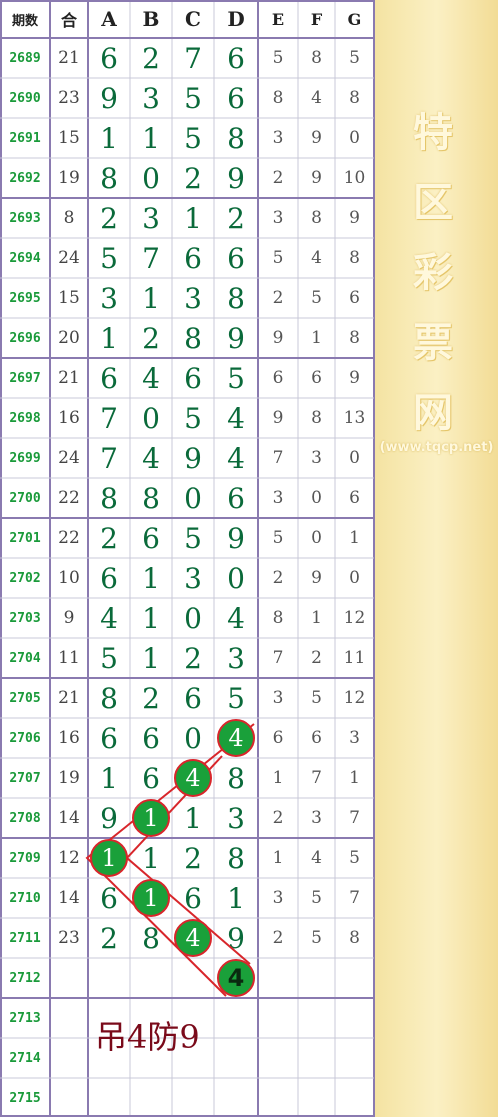  Describe the element at coordinates (433, 343) in the screenshot. I see `watermark-char-4: 票` at that location.